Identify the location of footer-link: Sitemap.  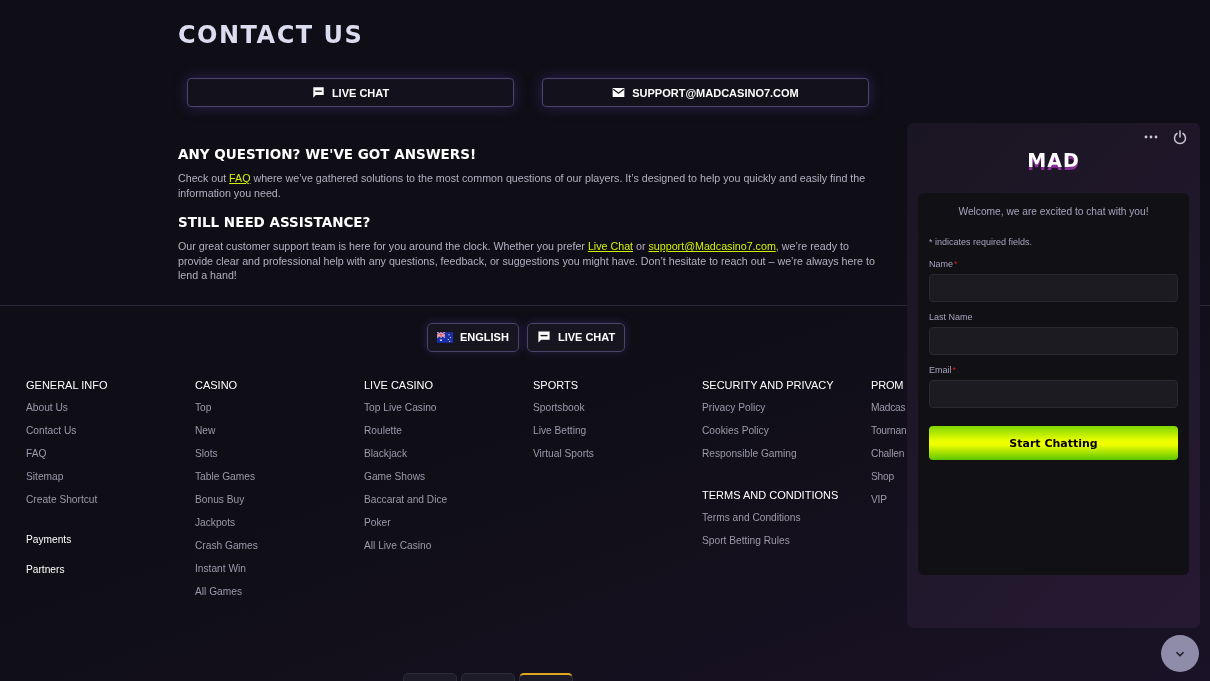
(45, 477).